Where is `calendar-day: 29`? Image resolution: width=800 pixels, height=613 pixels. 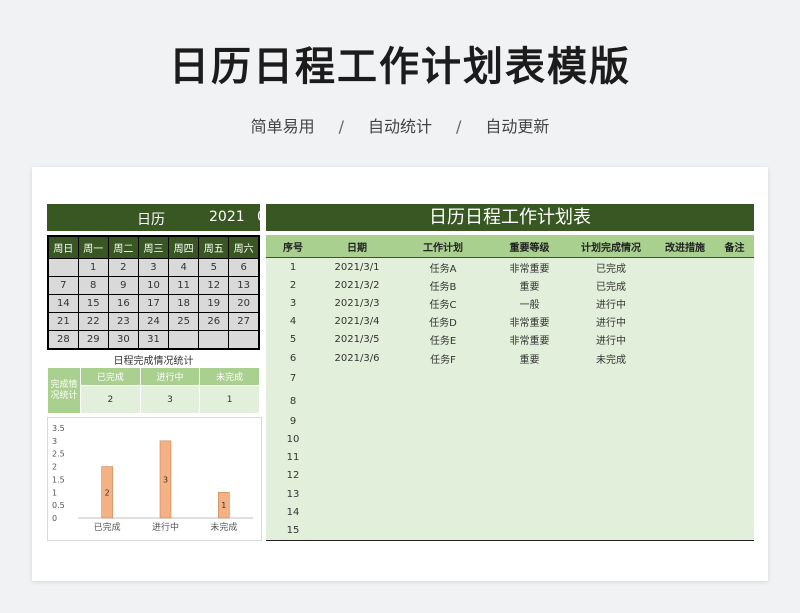
calendar-day: 29 is located at coordinates (93, 340).